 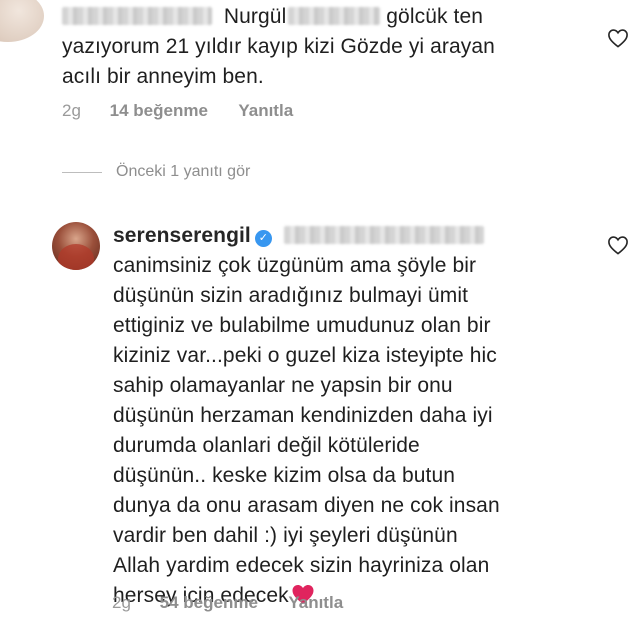 I want to click on reply-time: 2g, so click(x=121, y=602).